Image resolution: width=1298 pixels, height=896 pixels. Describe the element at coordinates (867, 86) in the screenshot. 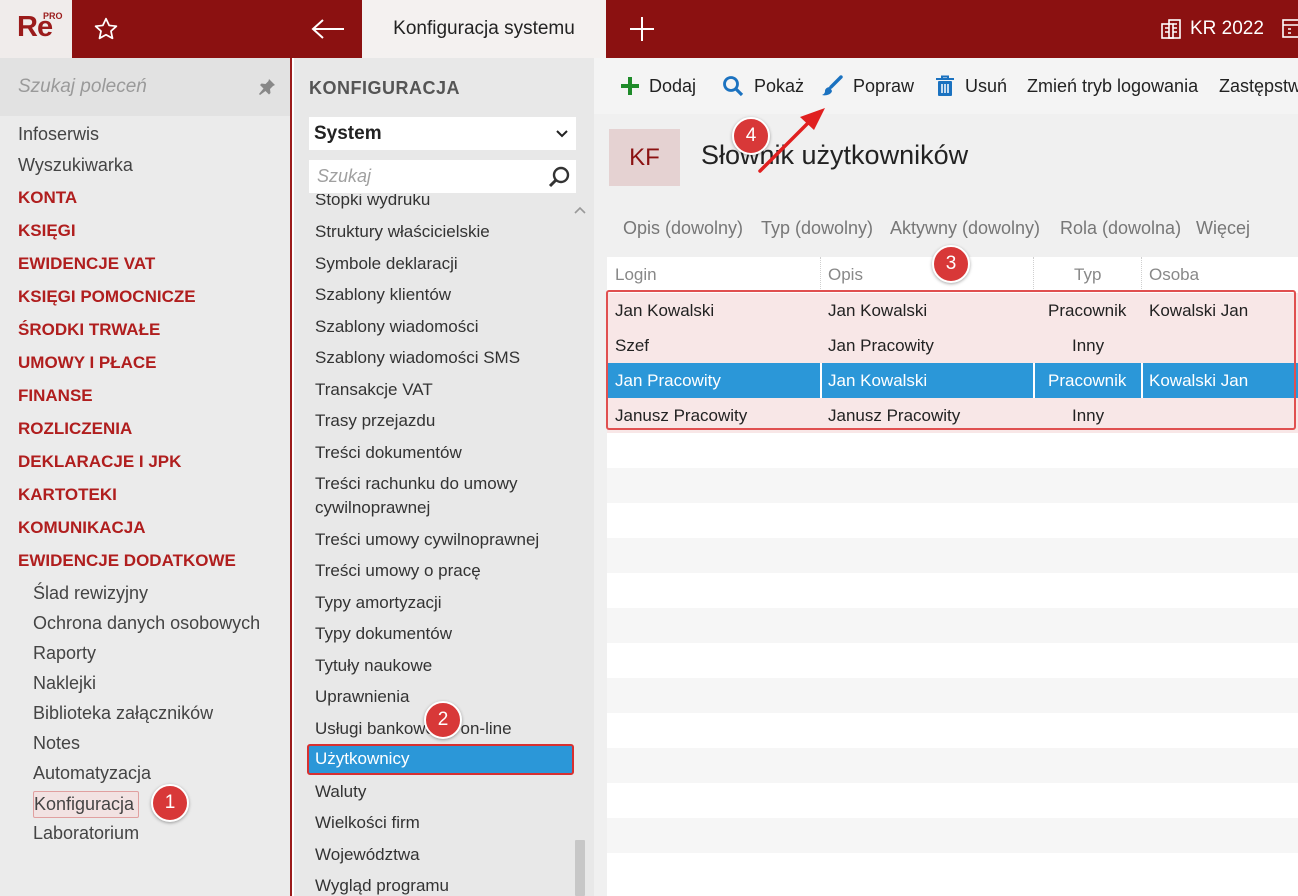

I see `edit-button: Popraw` at that location.